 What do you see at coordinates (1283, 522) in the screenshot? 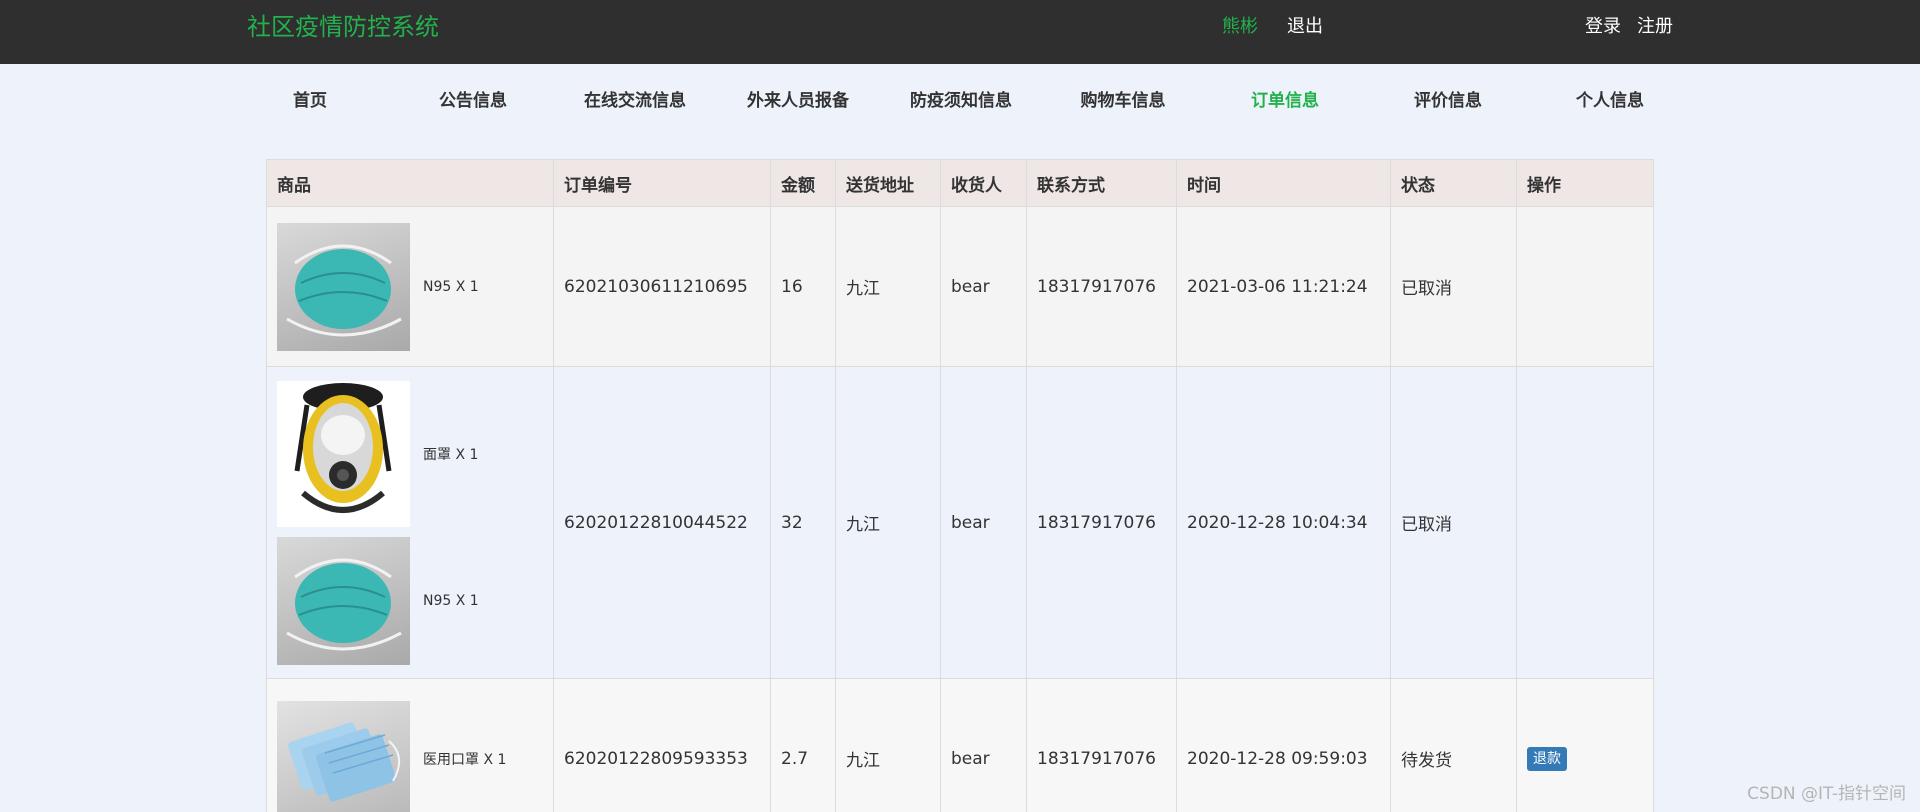
I see `time-cell: 2020-12-28 10:04:34` at bounding box center [1283, 522].